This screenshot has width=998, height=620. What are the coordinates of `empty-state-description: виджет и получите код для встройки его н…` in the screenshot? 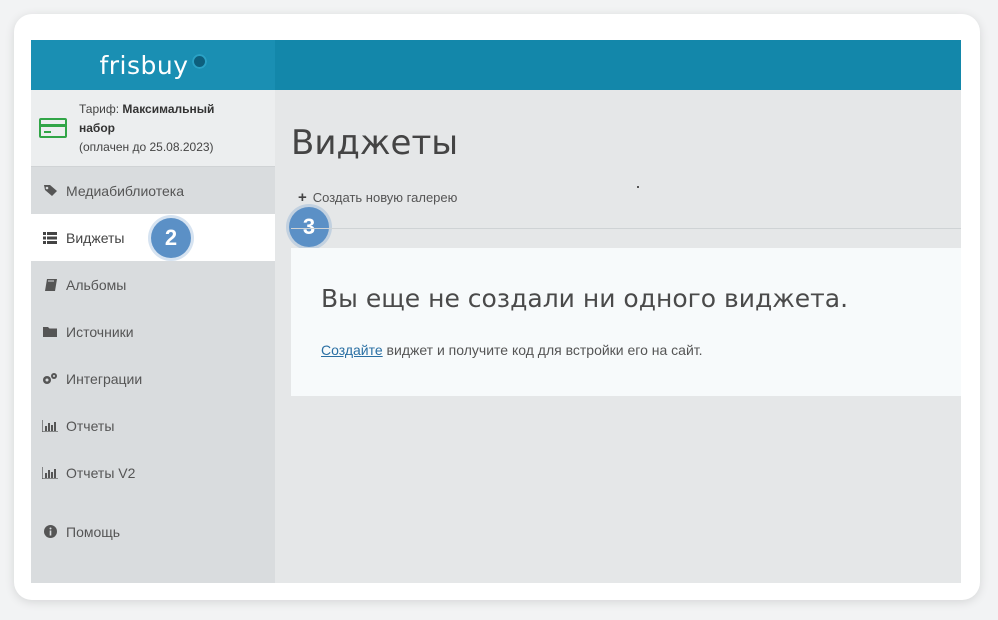 It's located at (542, 350).